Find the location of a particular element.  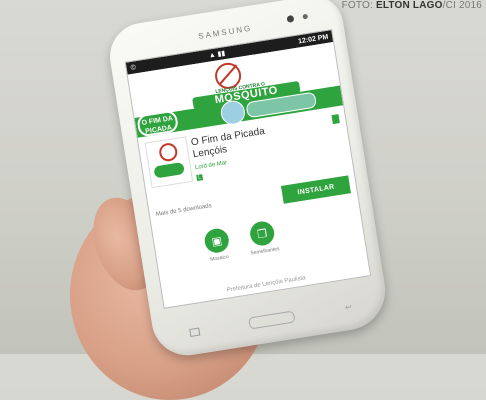

downloads-text: Mais de 5 downloads is located at coordinates (184, 210).